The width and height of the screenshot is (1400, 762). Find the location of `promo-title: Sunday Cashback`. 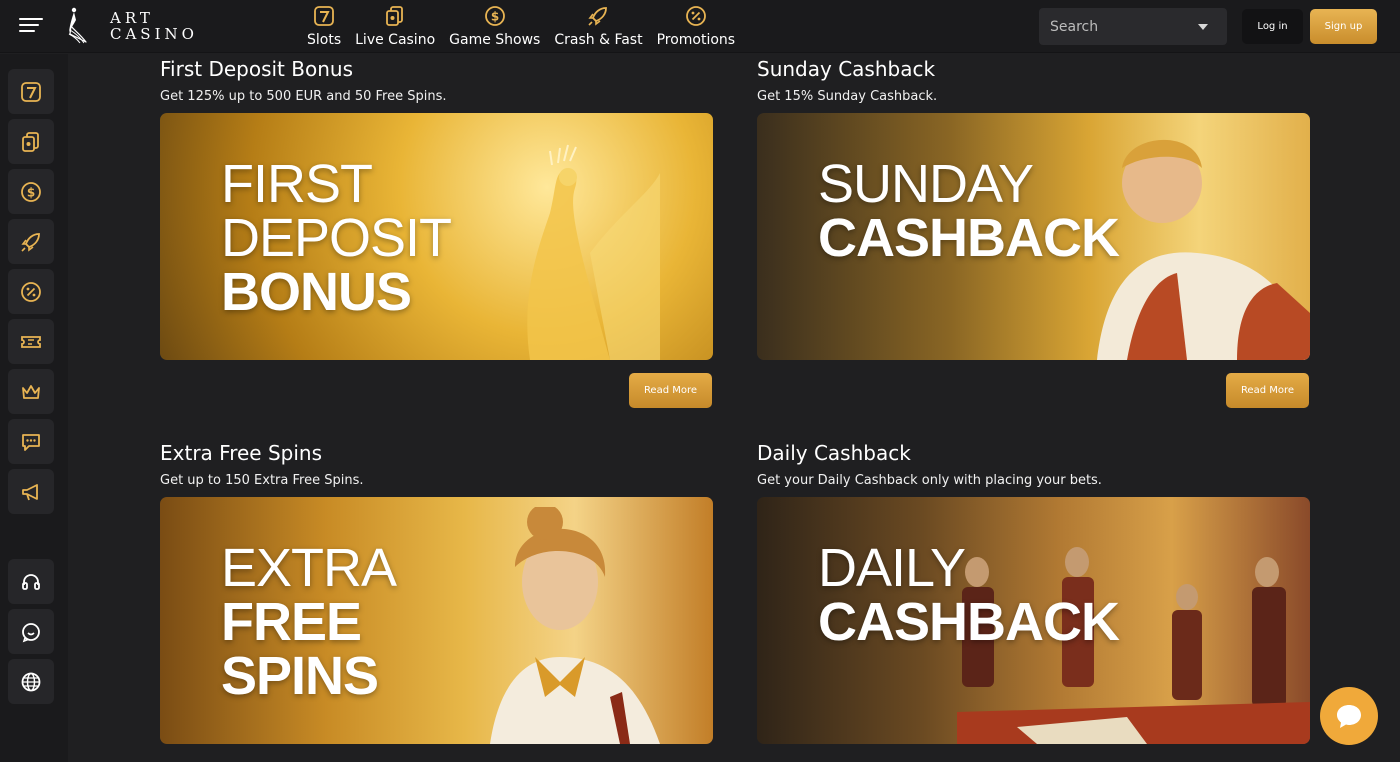

promo-title: Sunday Cashback is located at coordinates (846, 69).